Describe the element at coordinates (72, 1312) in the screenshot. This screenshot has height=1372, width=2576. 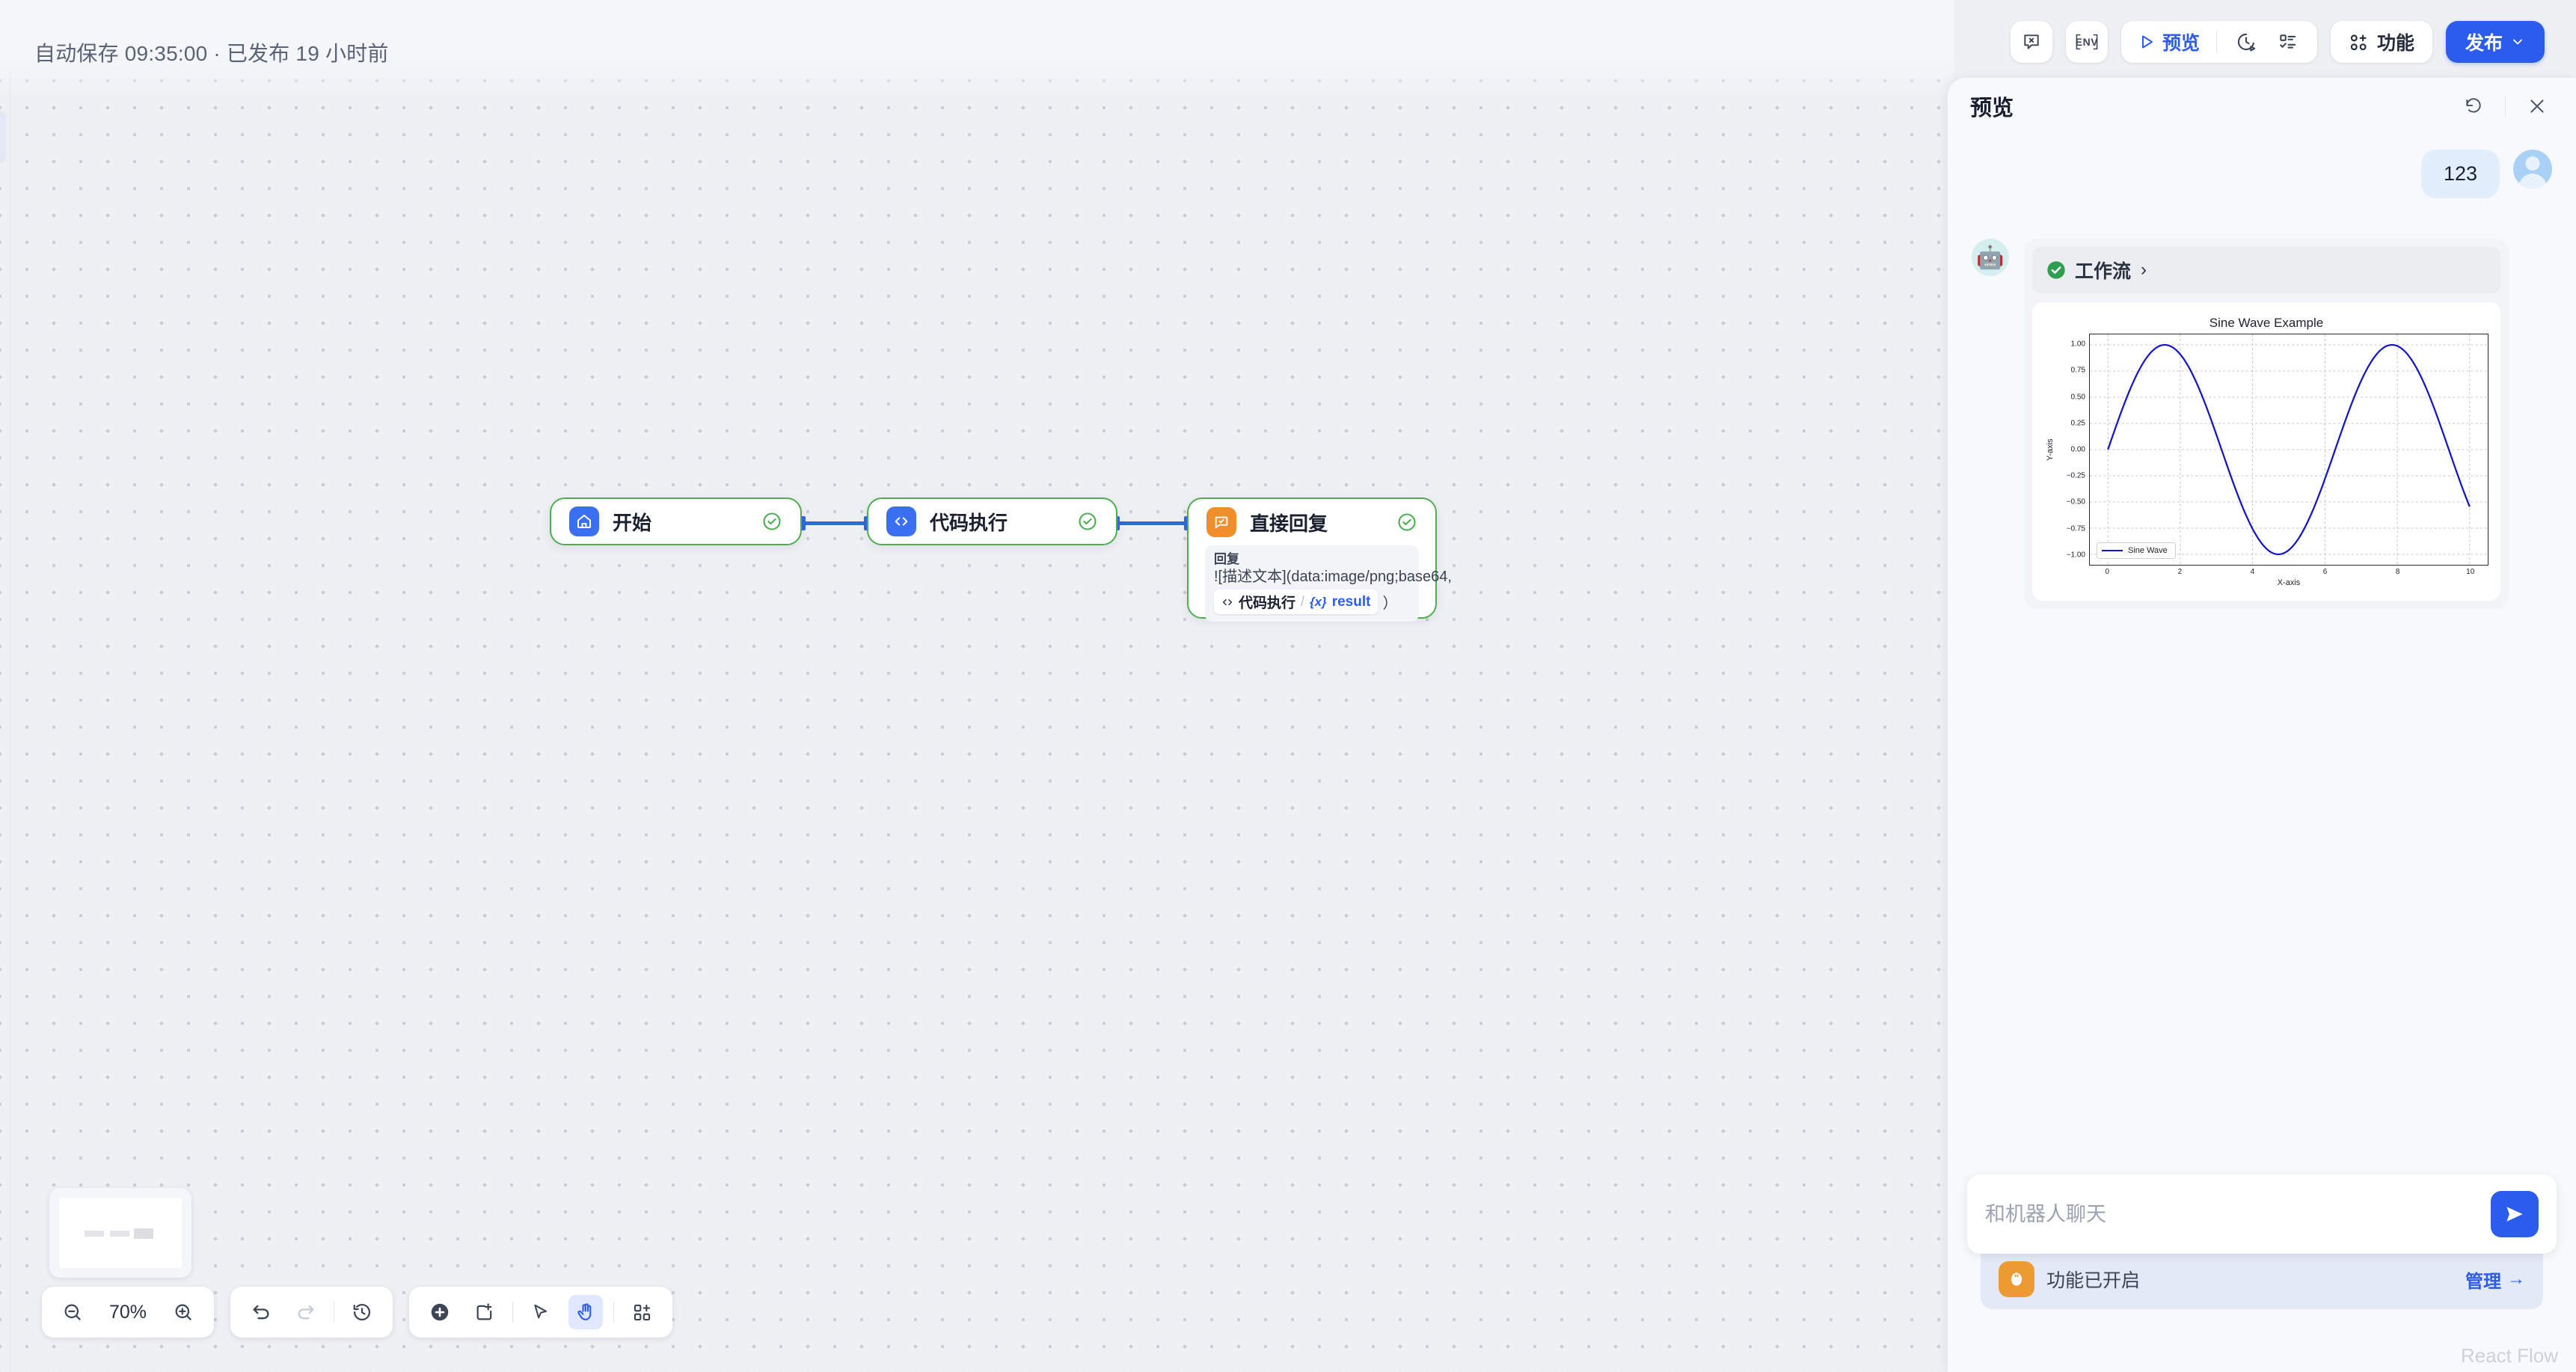
I see `zoom-out-icon` at that location.